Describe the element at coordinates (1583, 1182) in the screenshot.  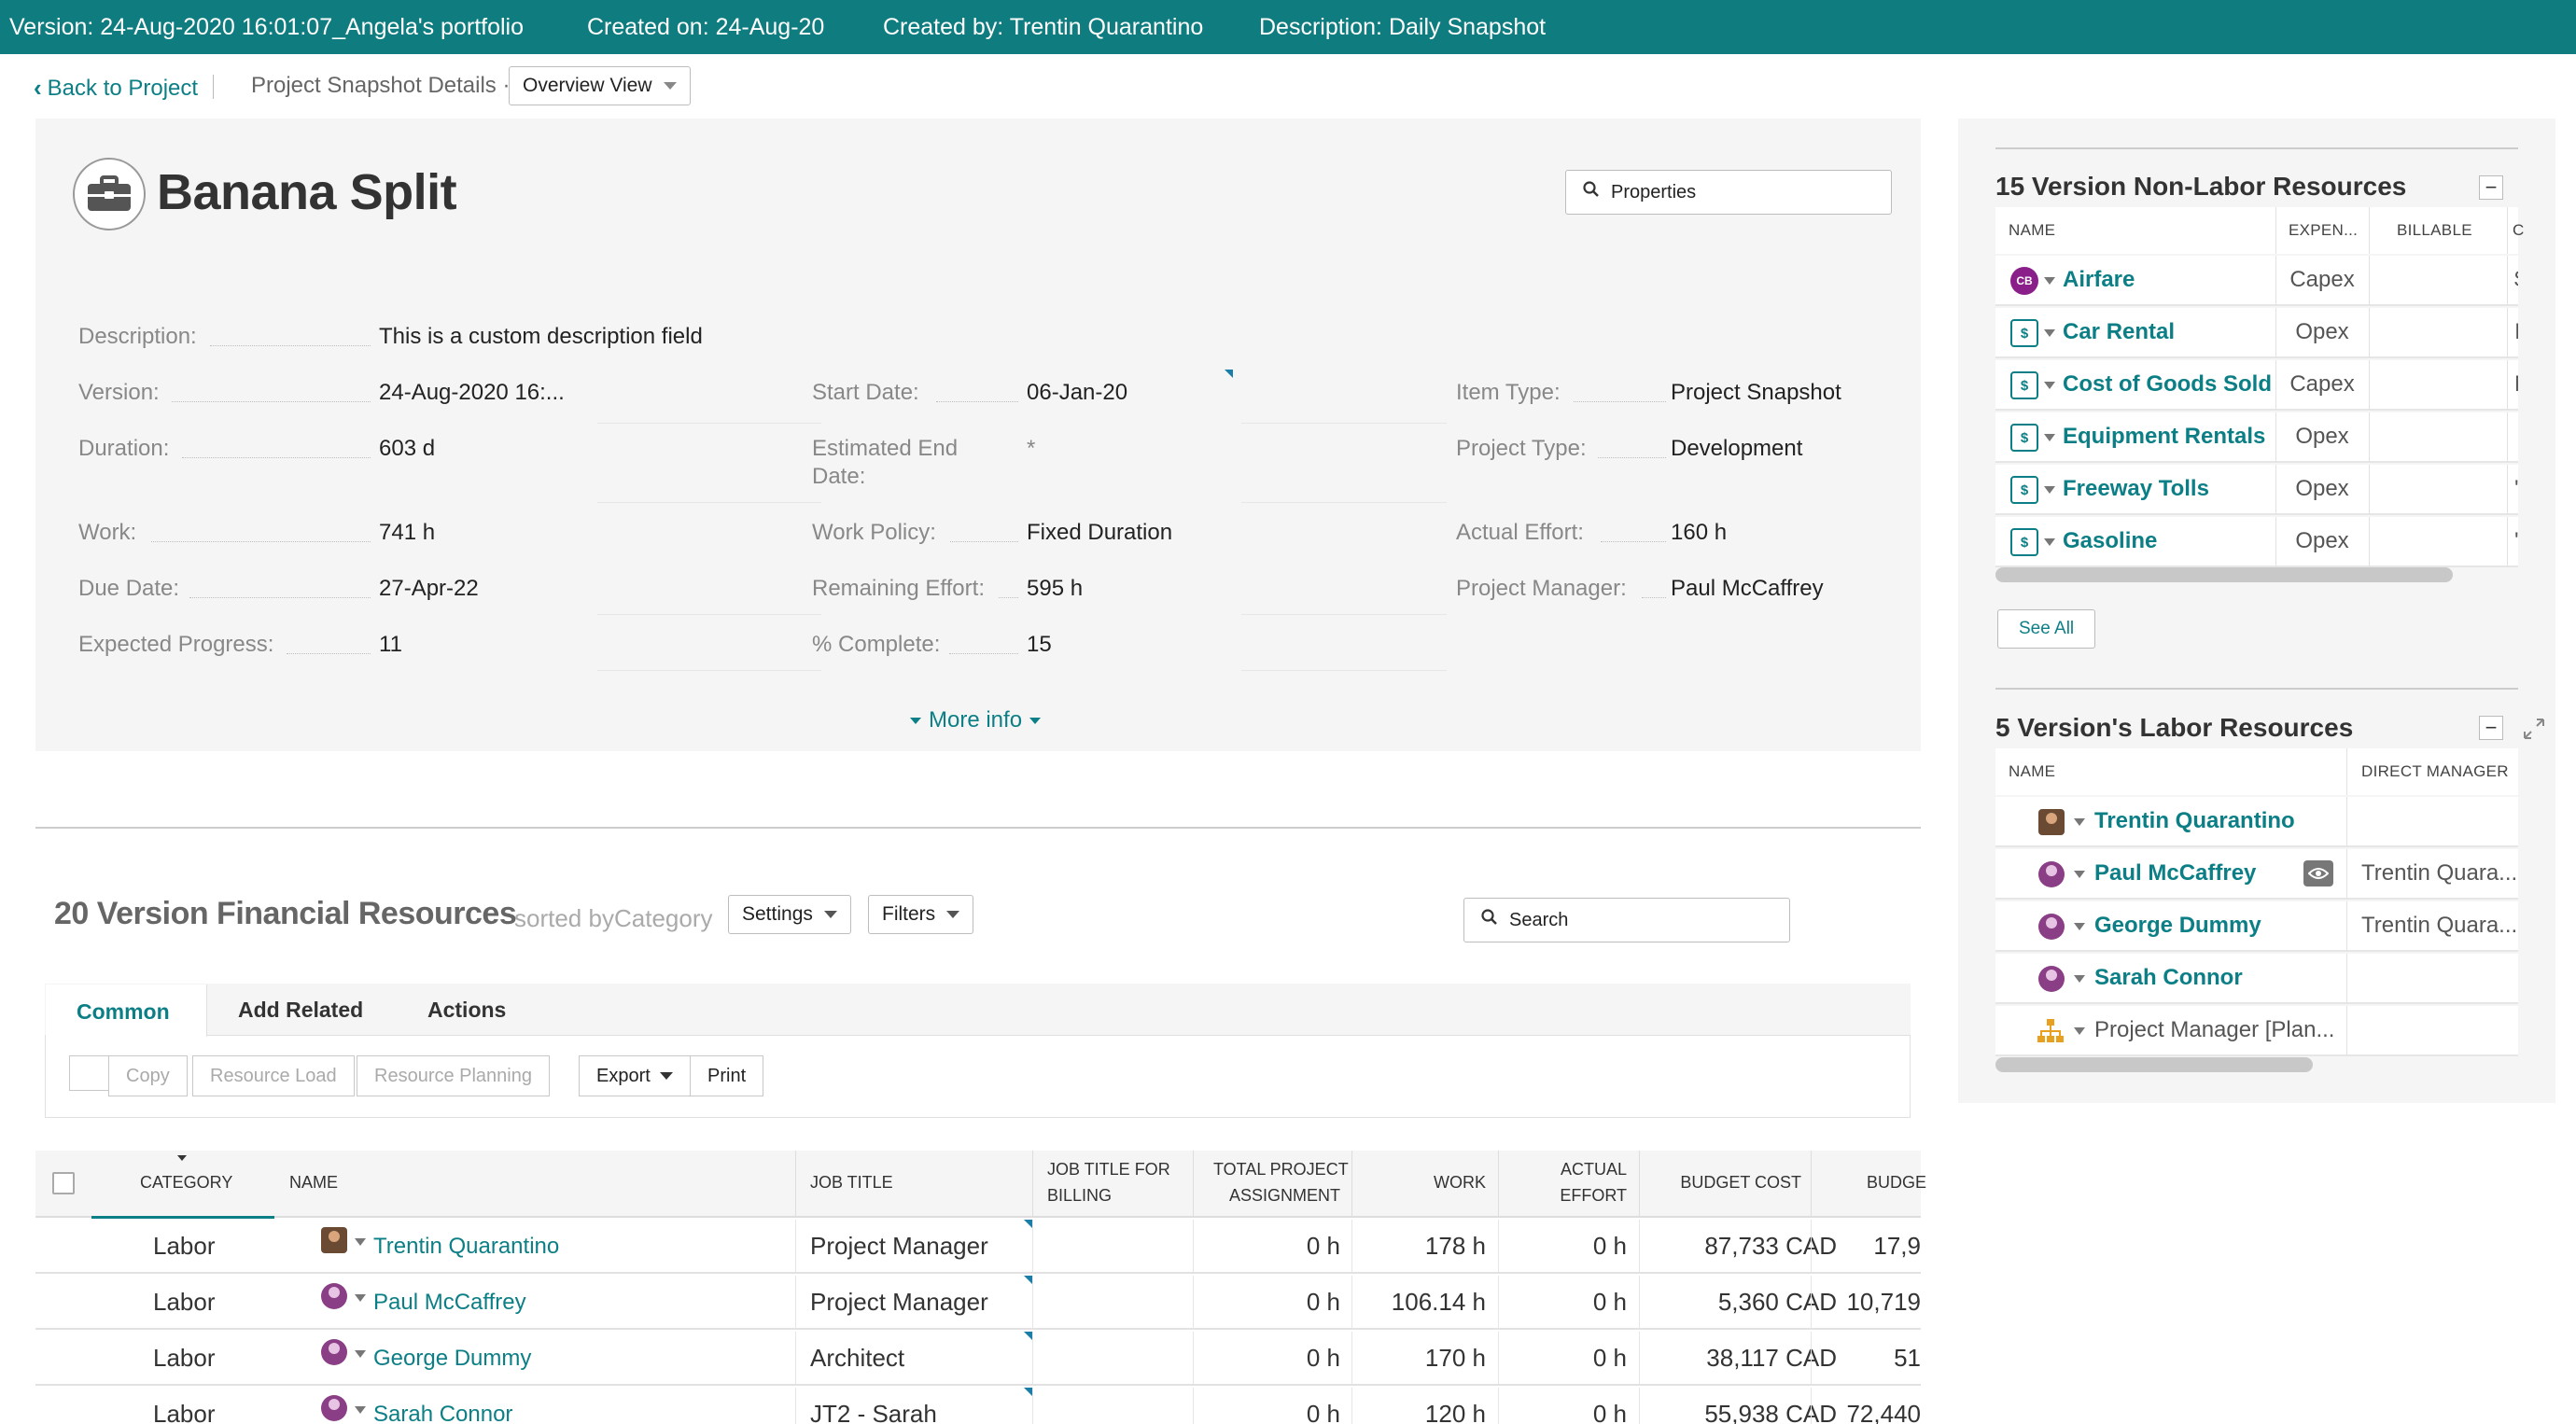
I see `column-header-actual-effort: ACTUAL EFFORT` at that location.